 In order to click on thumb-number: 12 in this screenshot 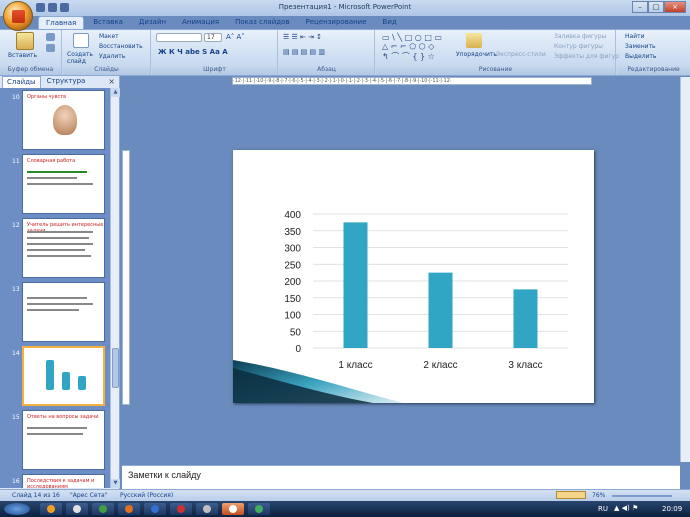, I will do `click(16, 225)`.